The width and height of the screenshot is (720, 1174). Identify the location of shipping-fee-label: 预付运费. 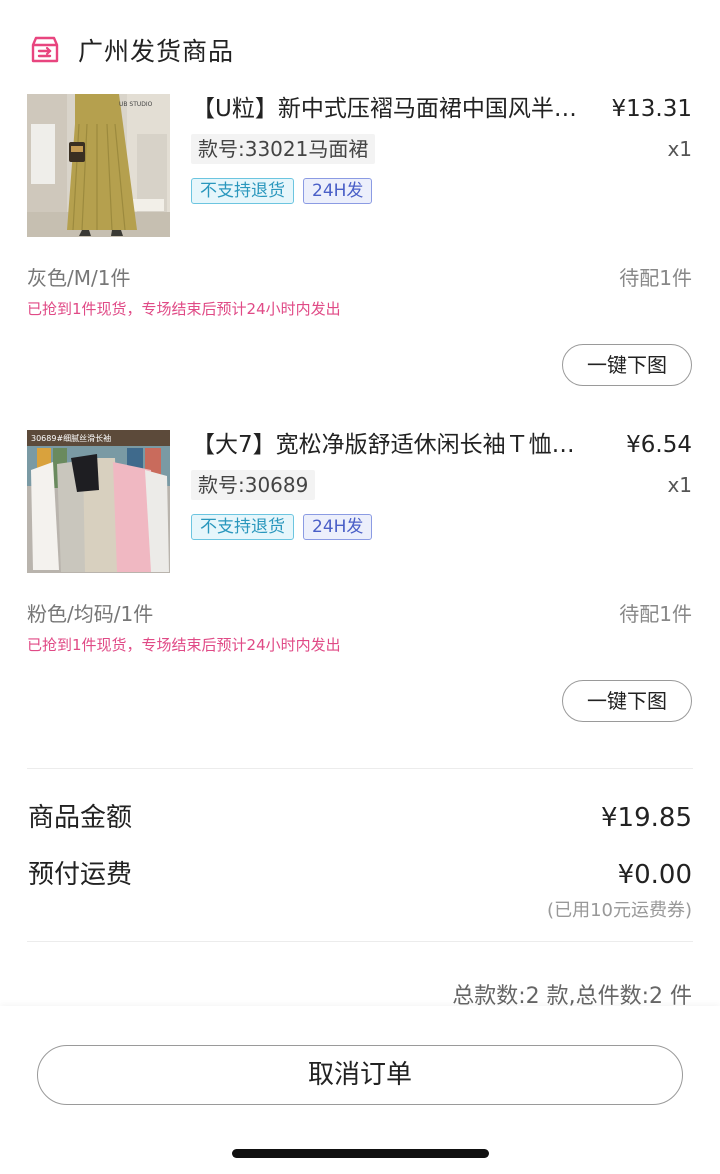
(80, 875).